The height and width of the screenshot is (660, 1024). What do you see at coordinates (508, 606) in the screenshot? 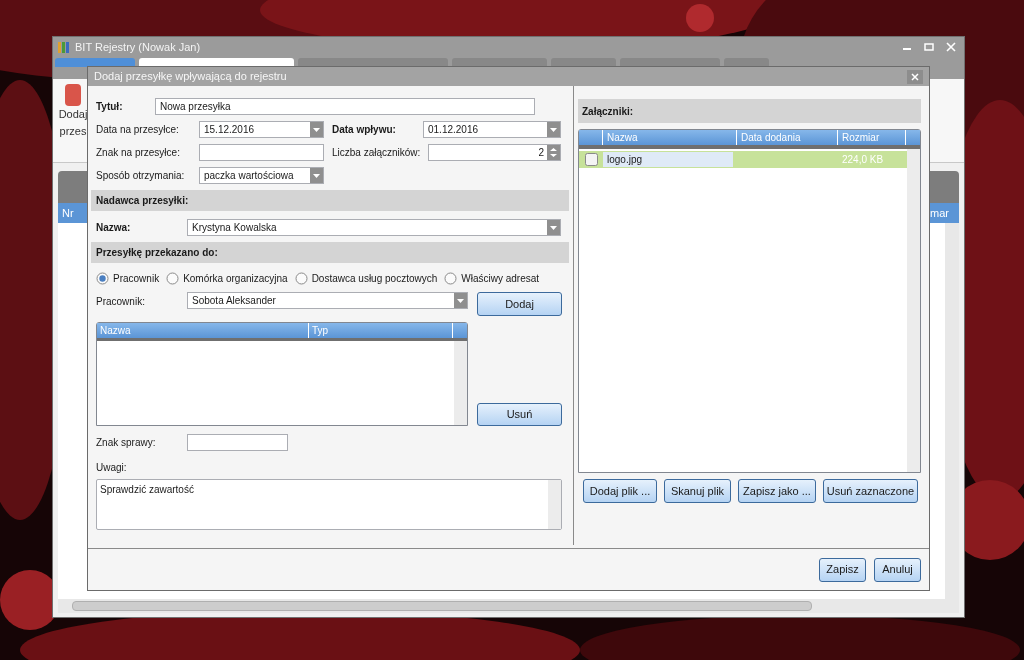
I see `horizontal-scrollbar` at bounding box center [508, 606].